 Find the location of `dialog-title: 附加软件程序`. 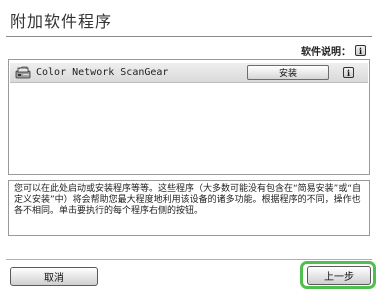

dialog-title: 附加软件程序 is located at coordinates (61, 21).